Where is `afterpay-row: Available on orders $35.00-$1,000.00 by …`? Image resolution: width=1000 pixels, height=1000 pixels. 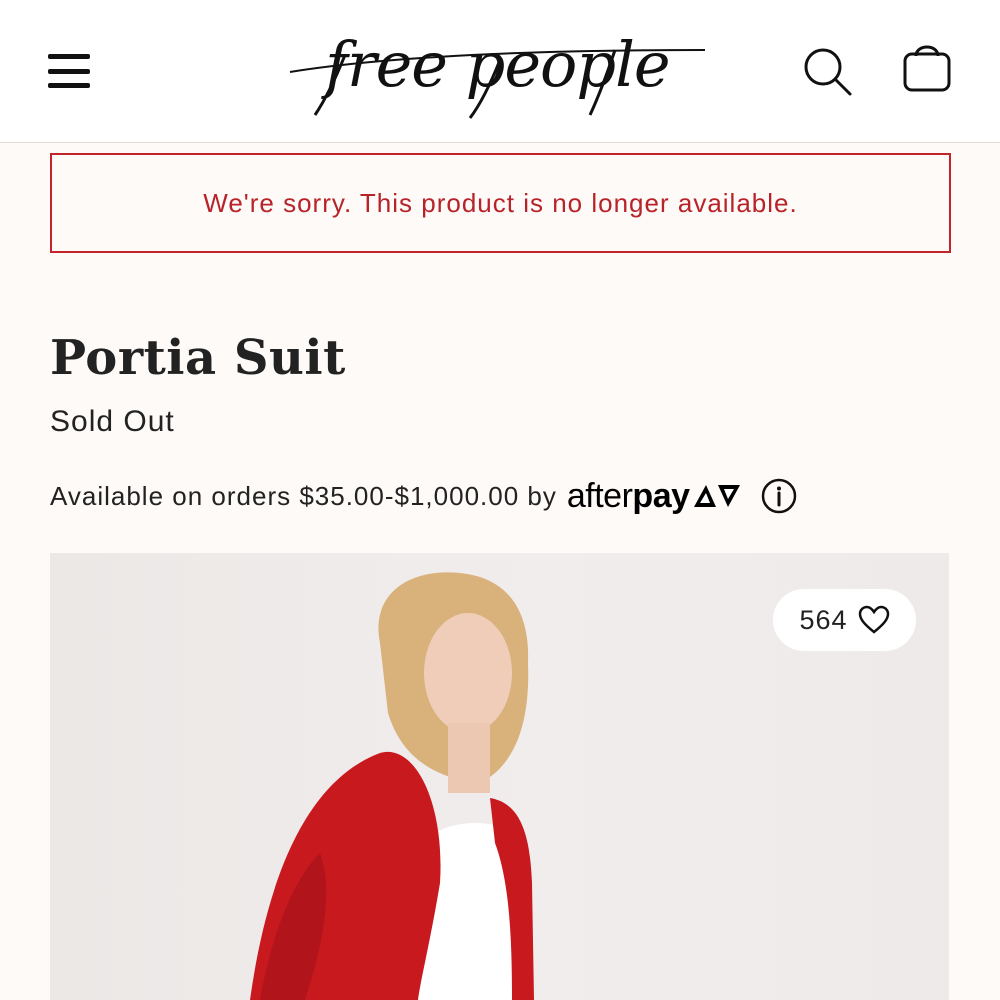 afterpay-row: Available on orders $35.00-$1,000.00 by … is located at coordinates (424, 496).